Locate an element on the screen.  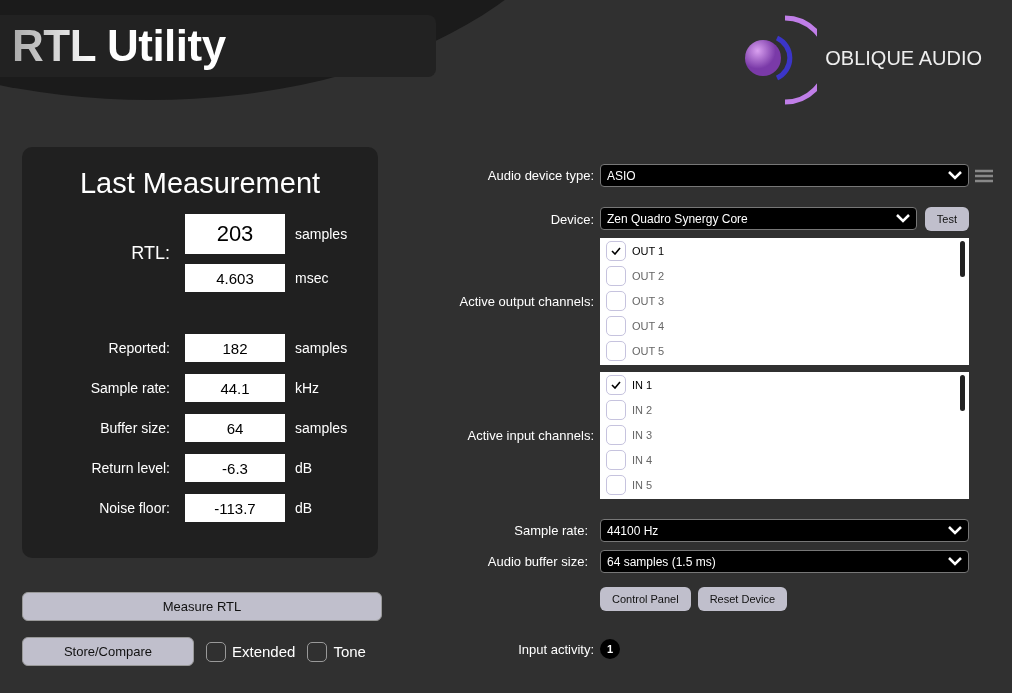
value-display: 203 is located at coordinates (235, 234).